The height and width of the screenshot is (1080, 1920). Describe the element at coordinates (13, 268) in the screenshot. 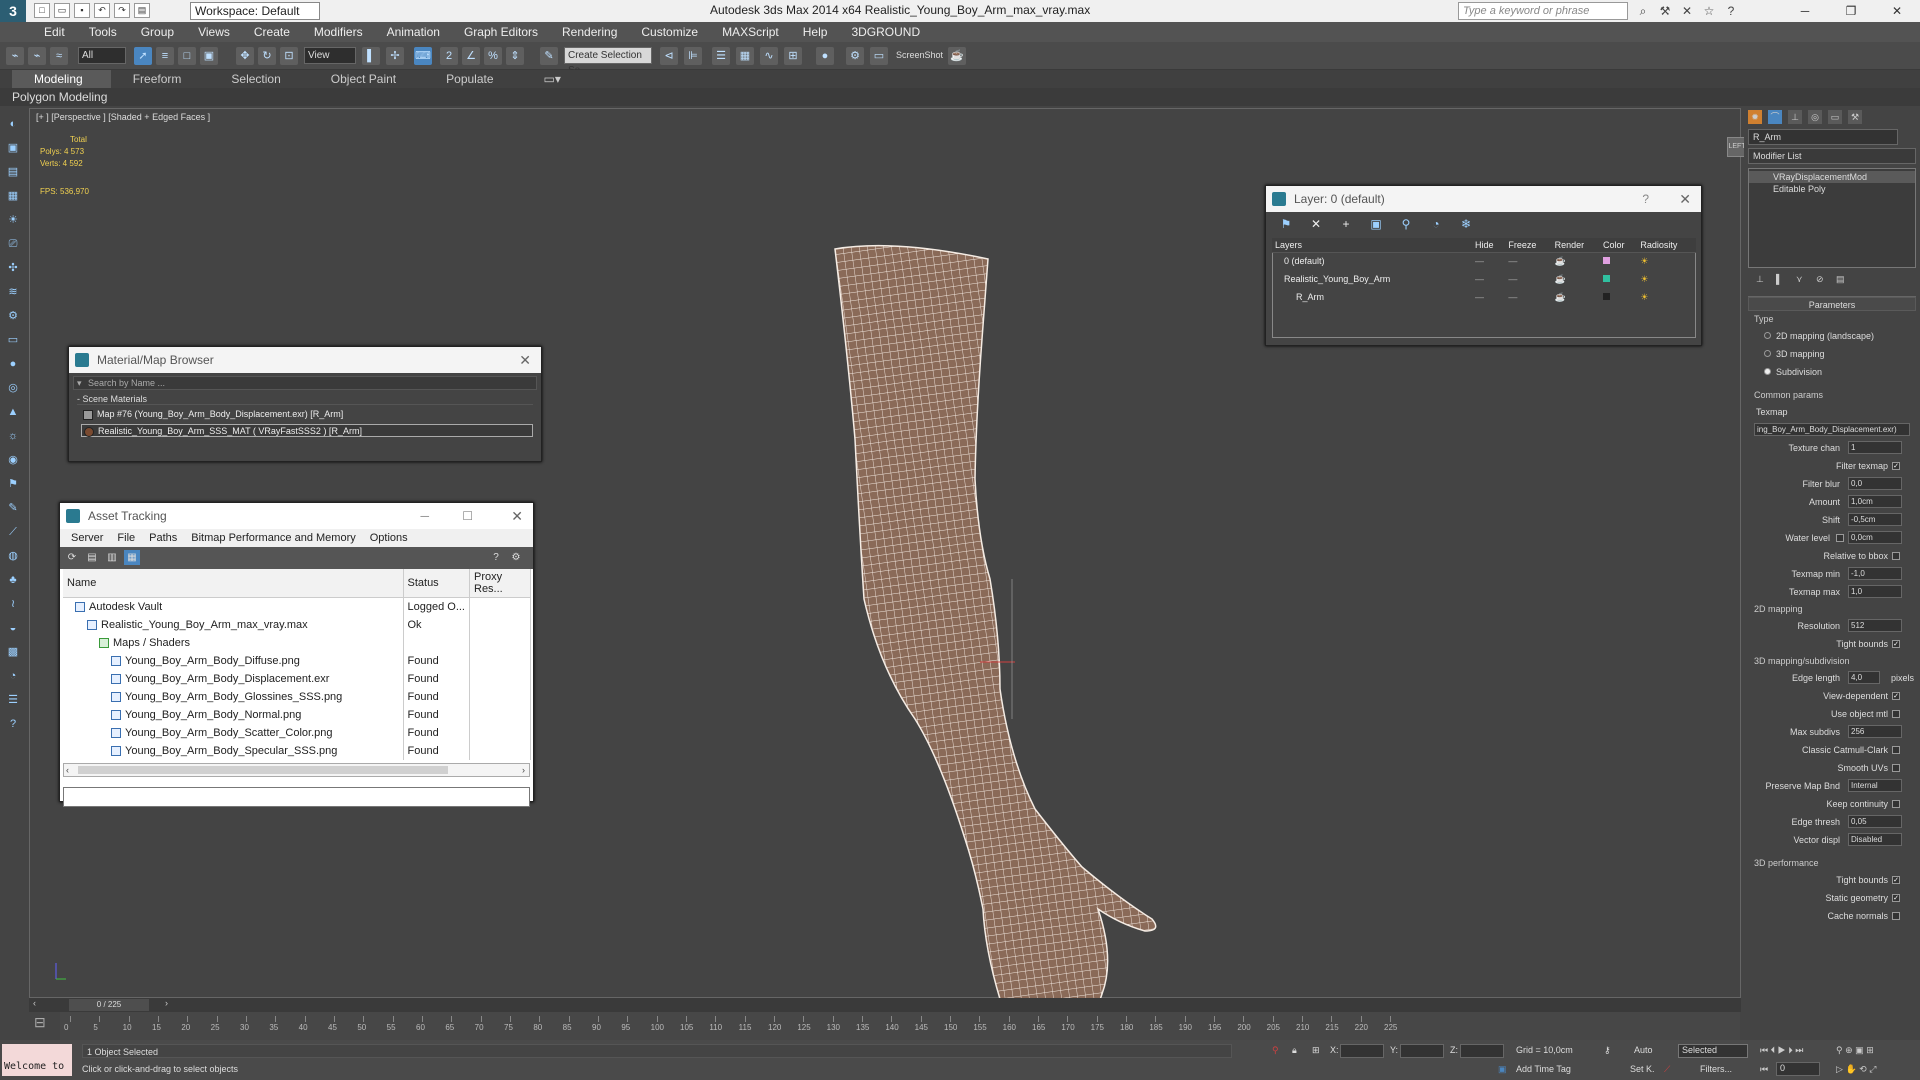

I see `helpers-icon: ✣` at that location.